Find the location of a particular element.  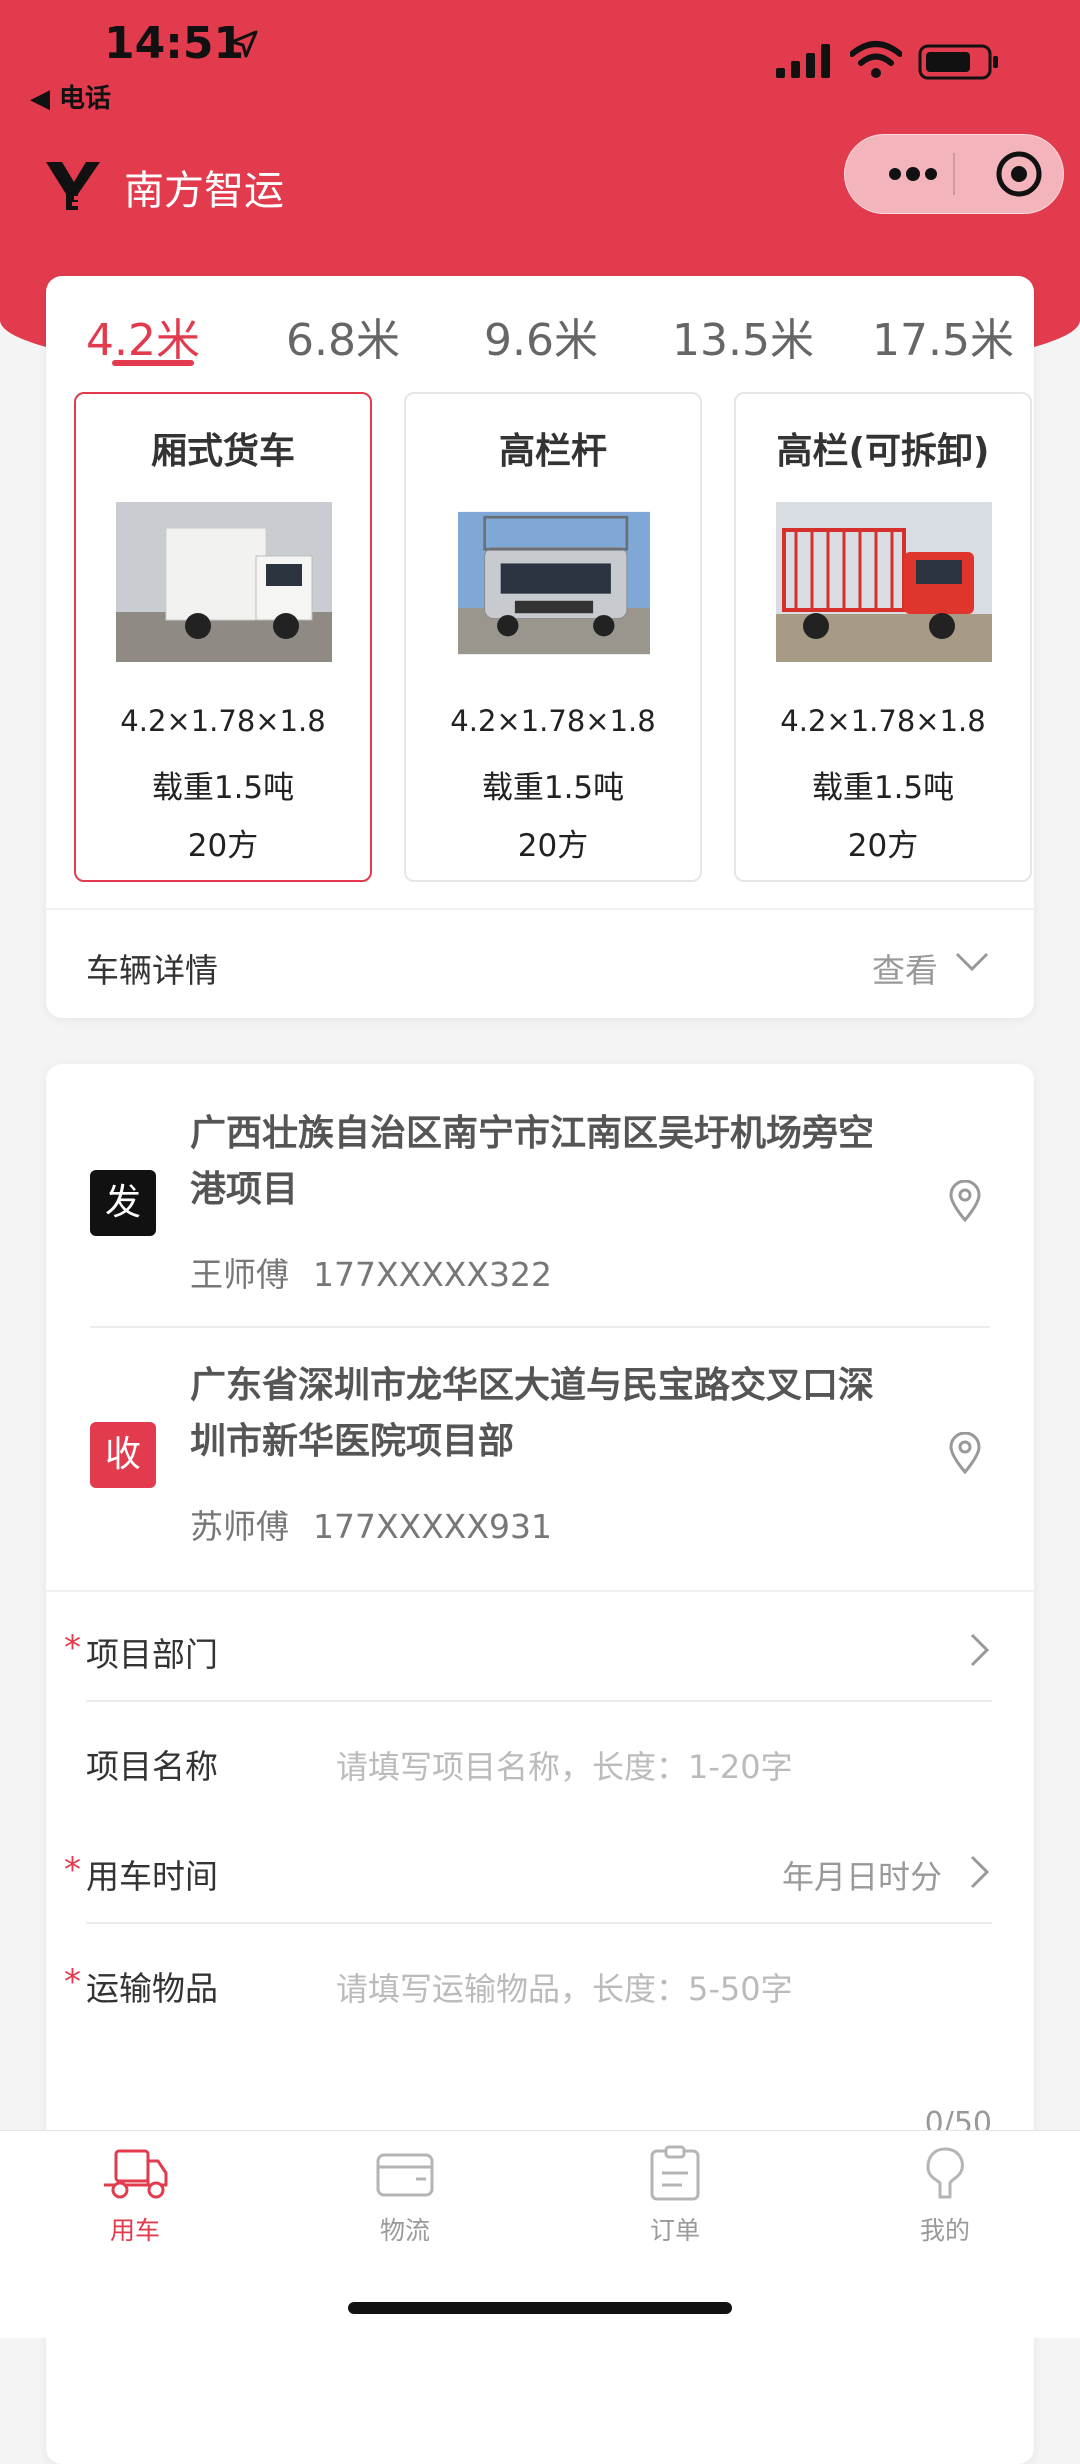

chevron-down-icon is located at coordinates (972, 962).